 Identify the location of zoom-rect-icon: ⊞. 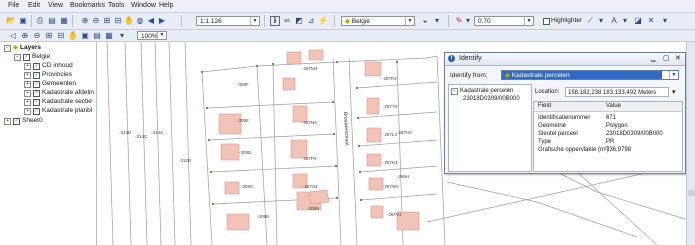
(107, 21).